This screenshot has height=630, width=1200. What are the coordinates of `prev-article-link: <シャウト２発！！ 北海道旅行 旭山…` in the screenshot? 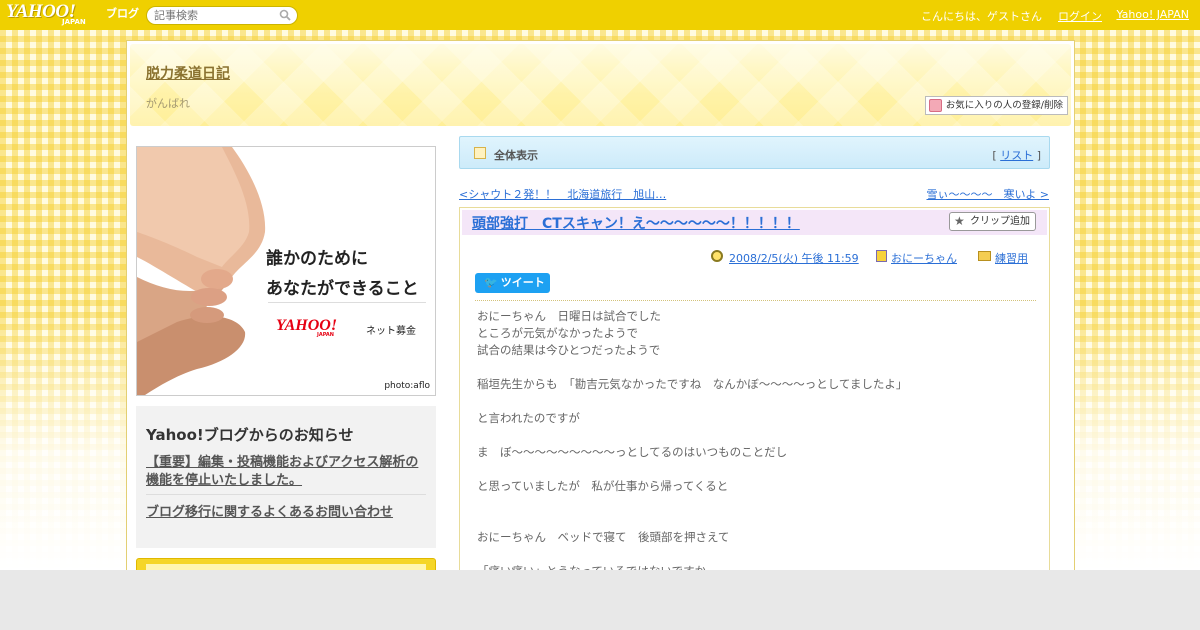 It's located at (562, 194).